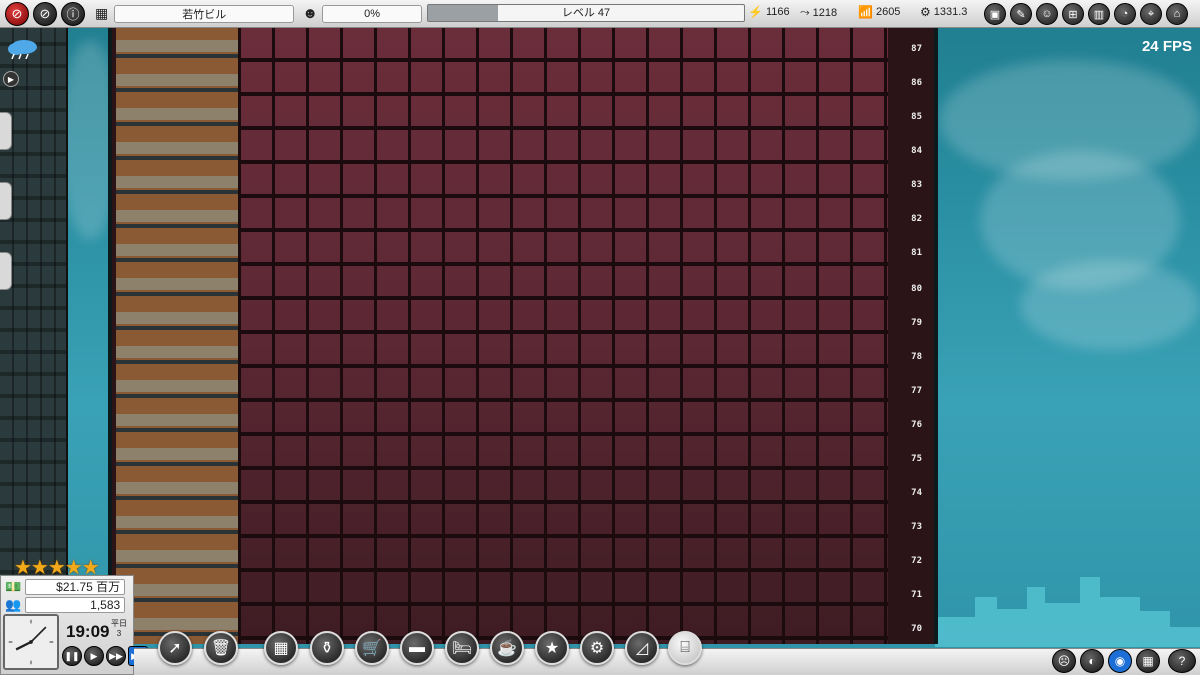 Image resolution: width=1200 pixels, height=675 pixels. Describe the element at coordinates (916, 391) in the screenshot. I see `floor-label: 77` at that location.